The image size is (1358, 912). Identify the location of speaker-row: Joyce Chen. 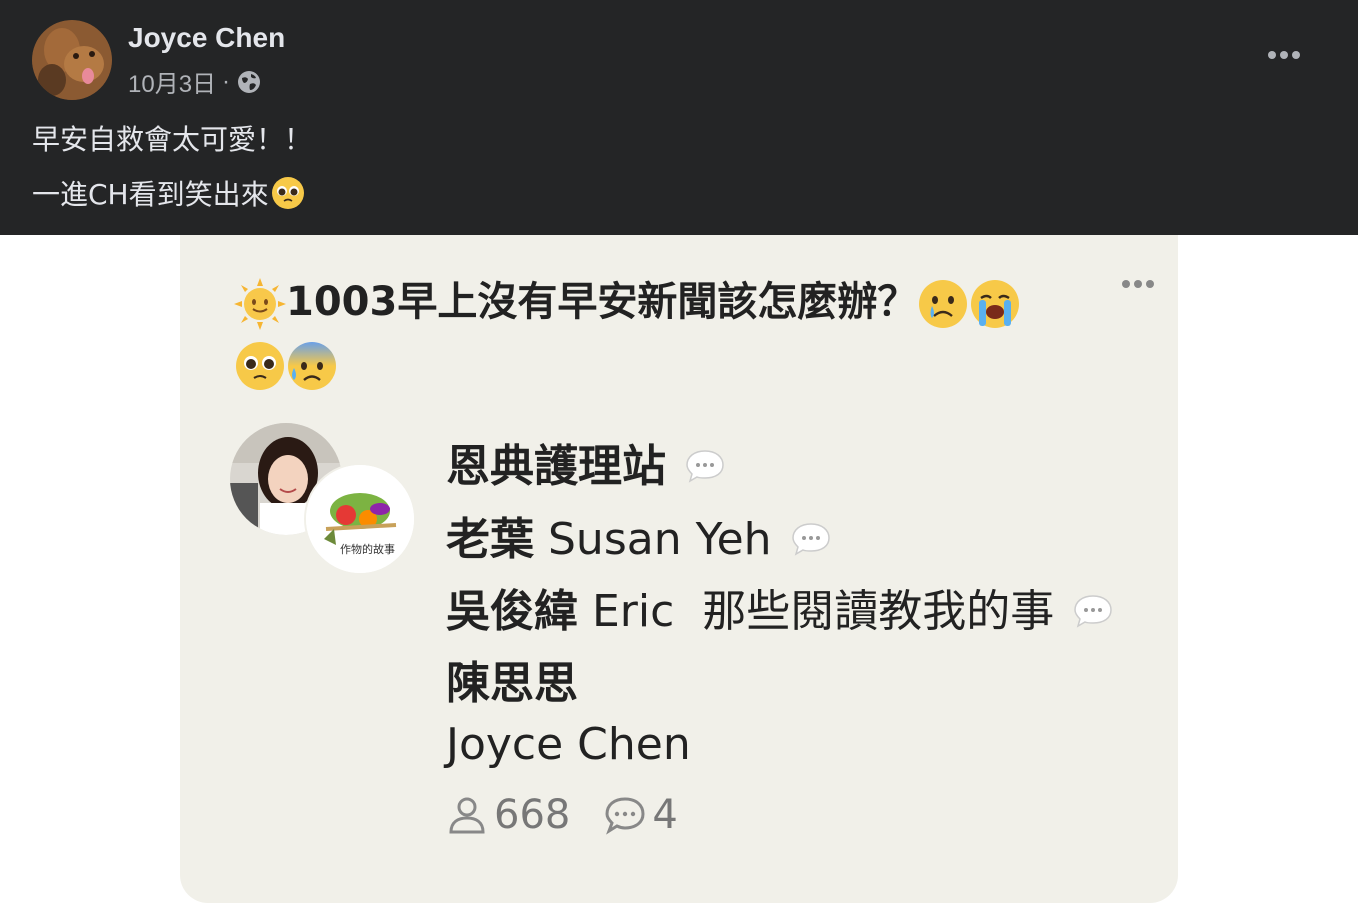
(568, 744).